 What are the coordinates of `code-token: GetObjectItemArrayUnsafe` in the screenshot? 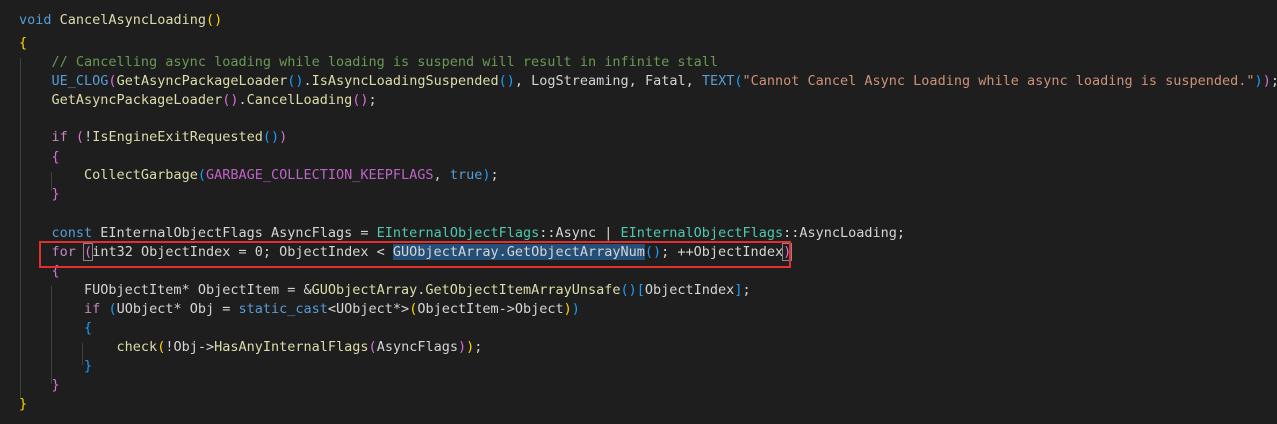 It's located at (523, 290).